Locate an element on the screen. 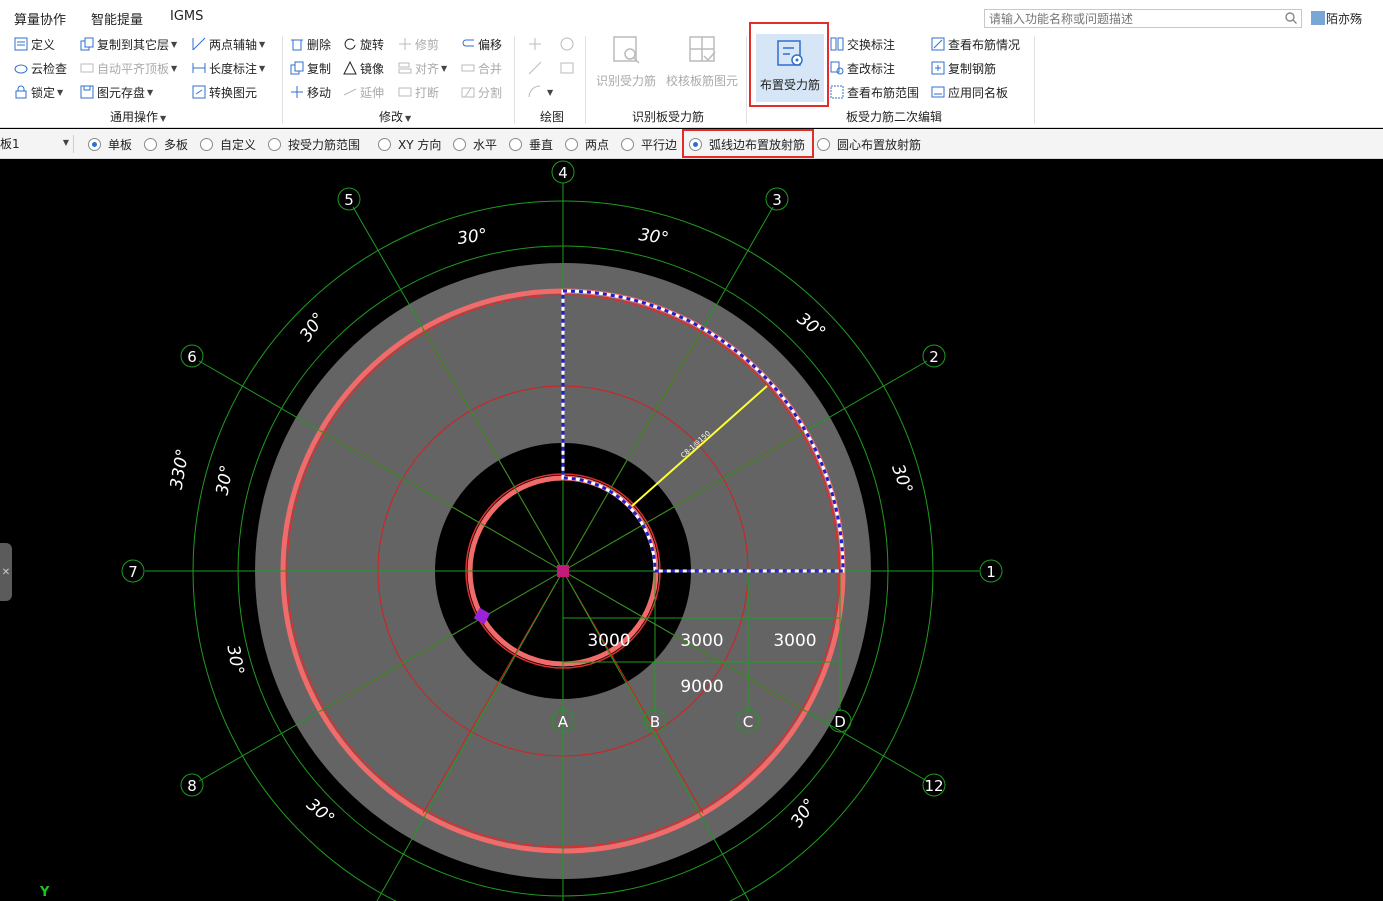  move-label: 移动 is located at coordinates (319, 92).